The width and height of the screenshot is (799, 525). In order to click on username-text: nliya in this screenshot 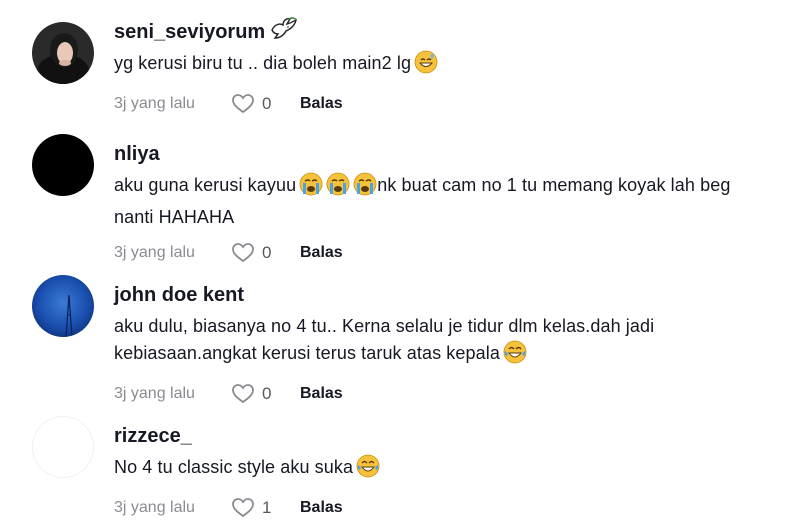, I will do `click(137, 154)`.